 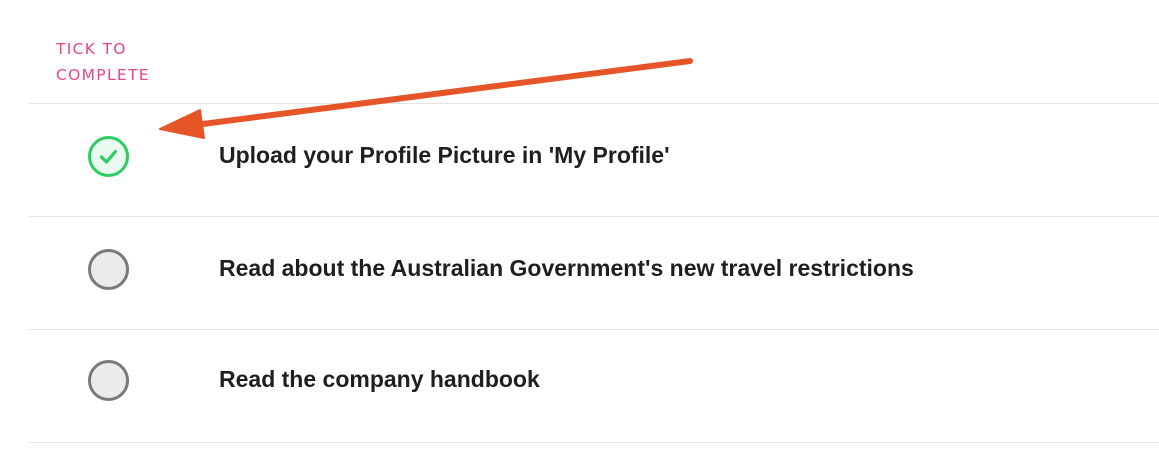 What do you see at coordinates (91, 49) in the screenshot?
I see `header-line-1: TICK TO` at bounding box center [91, 49].